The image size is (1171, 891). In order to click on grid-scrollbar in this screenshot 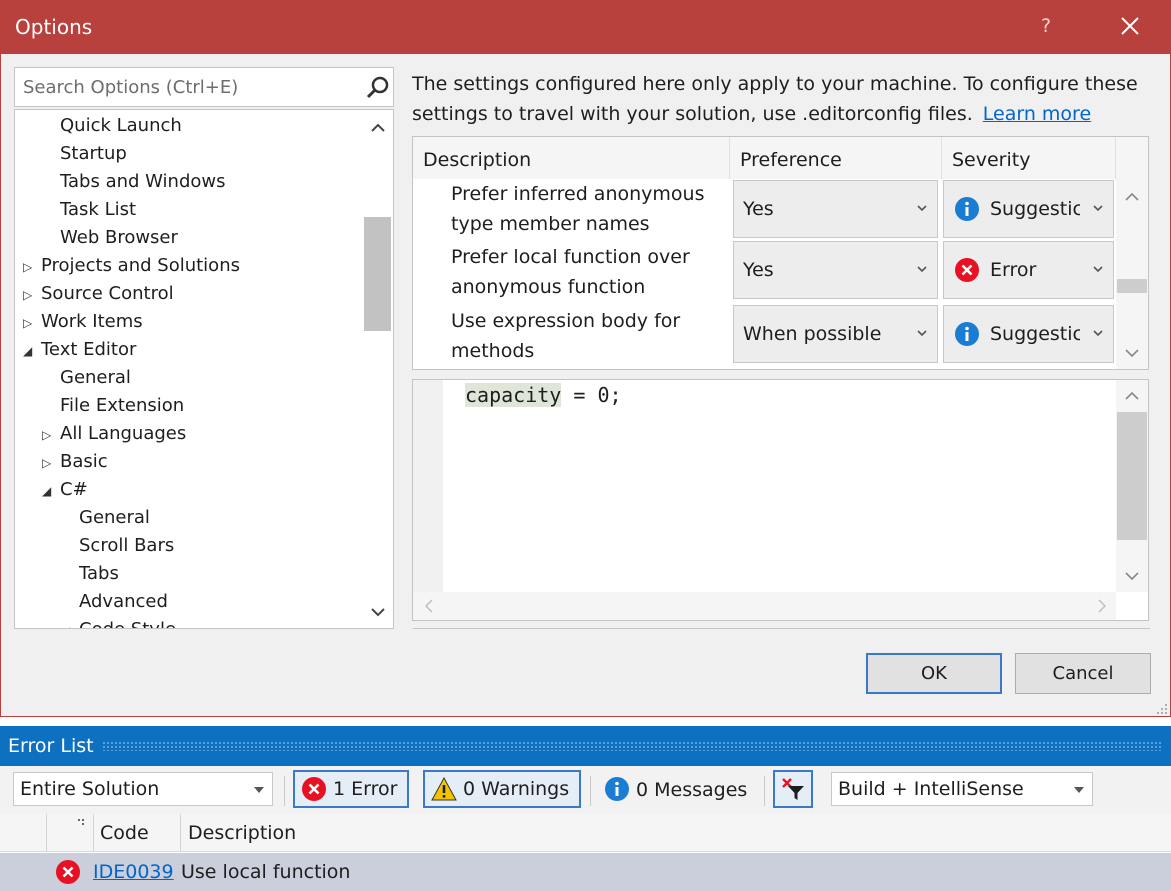, I will do `click(1132, 253)`.